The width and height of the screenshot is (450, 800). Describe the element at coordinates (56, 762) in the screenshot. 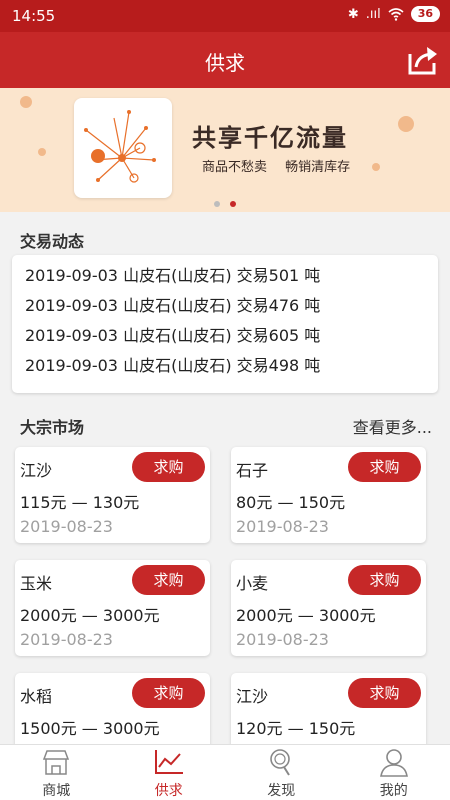

I see `store-icon` at that location.